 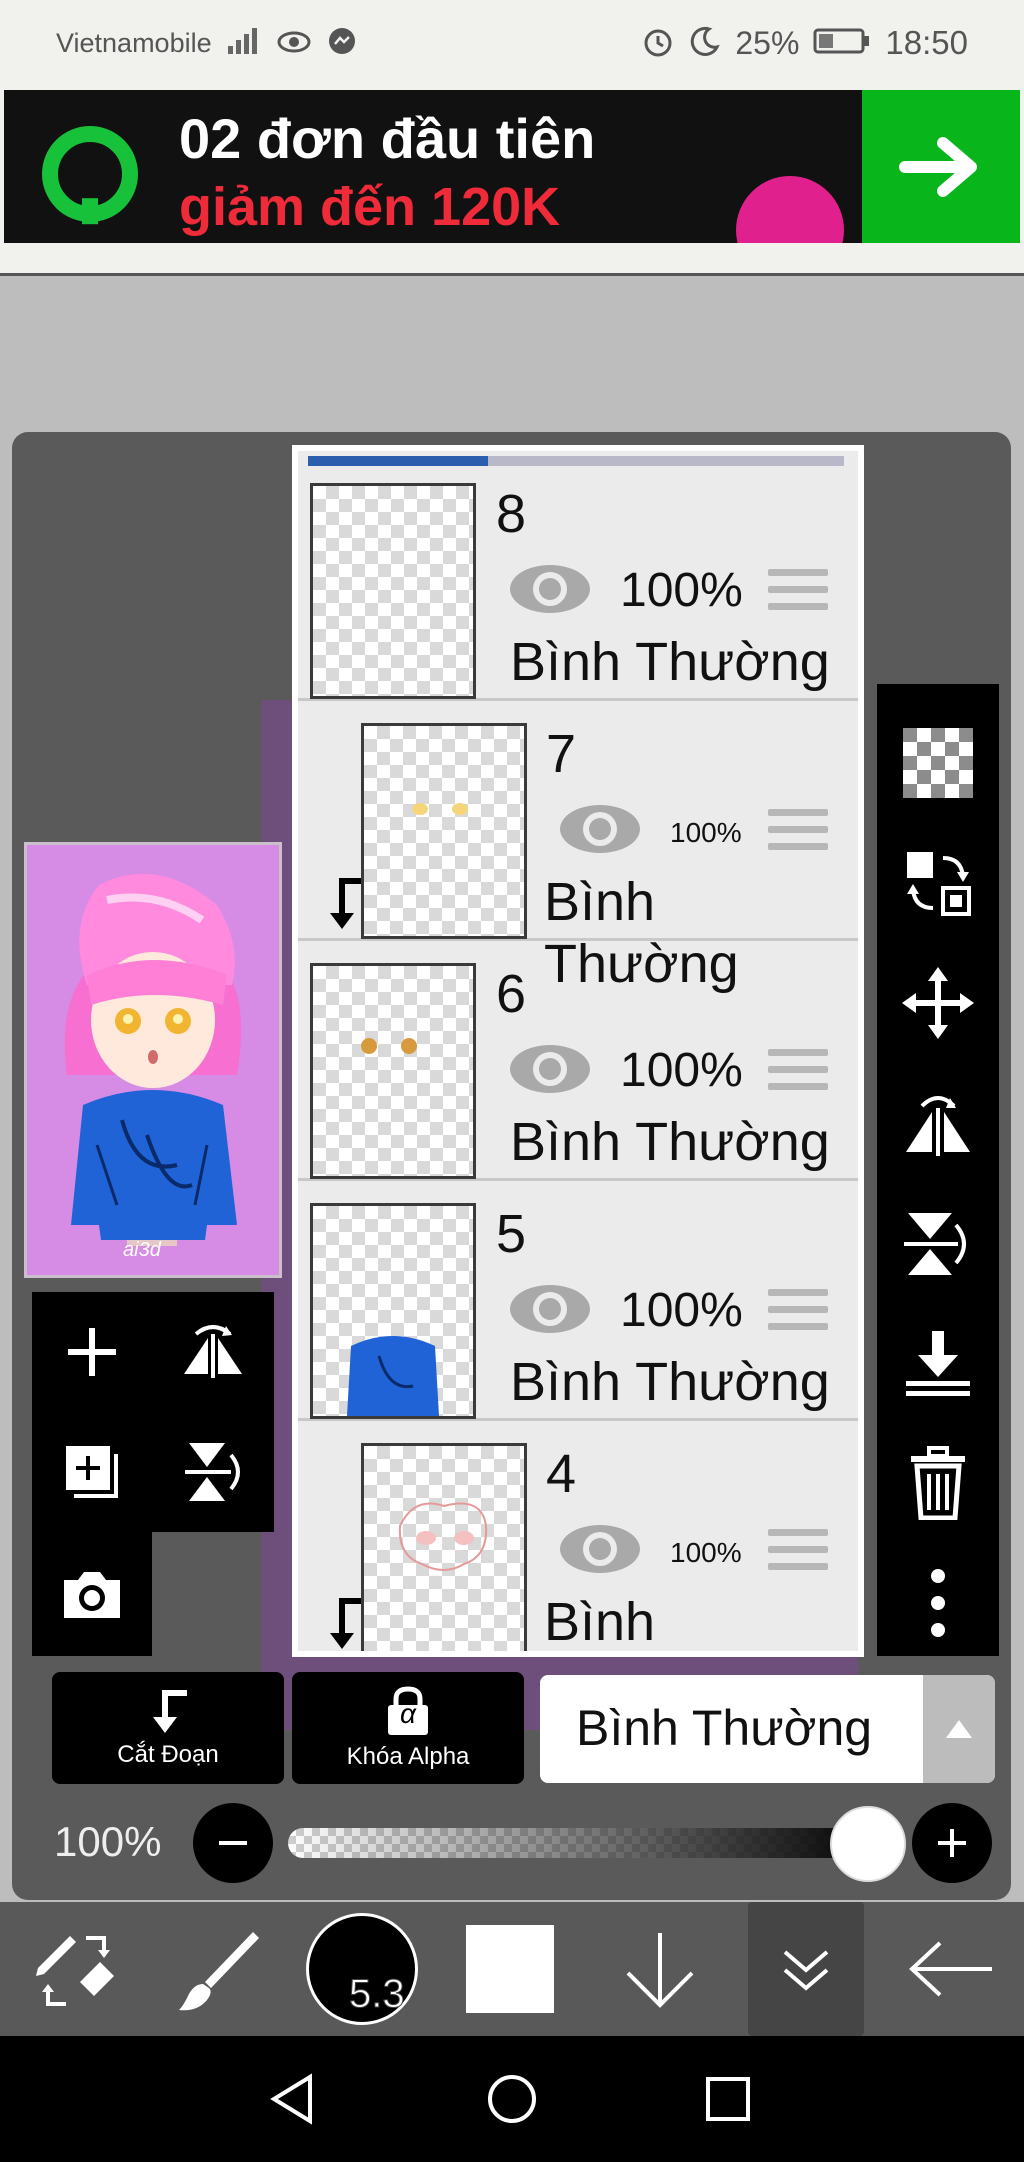 I want to click on layer-number: 6, so click(x=511, y=994).